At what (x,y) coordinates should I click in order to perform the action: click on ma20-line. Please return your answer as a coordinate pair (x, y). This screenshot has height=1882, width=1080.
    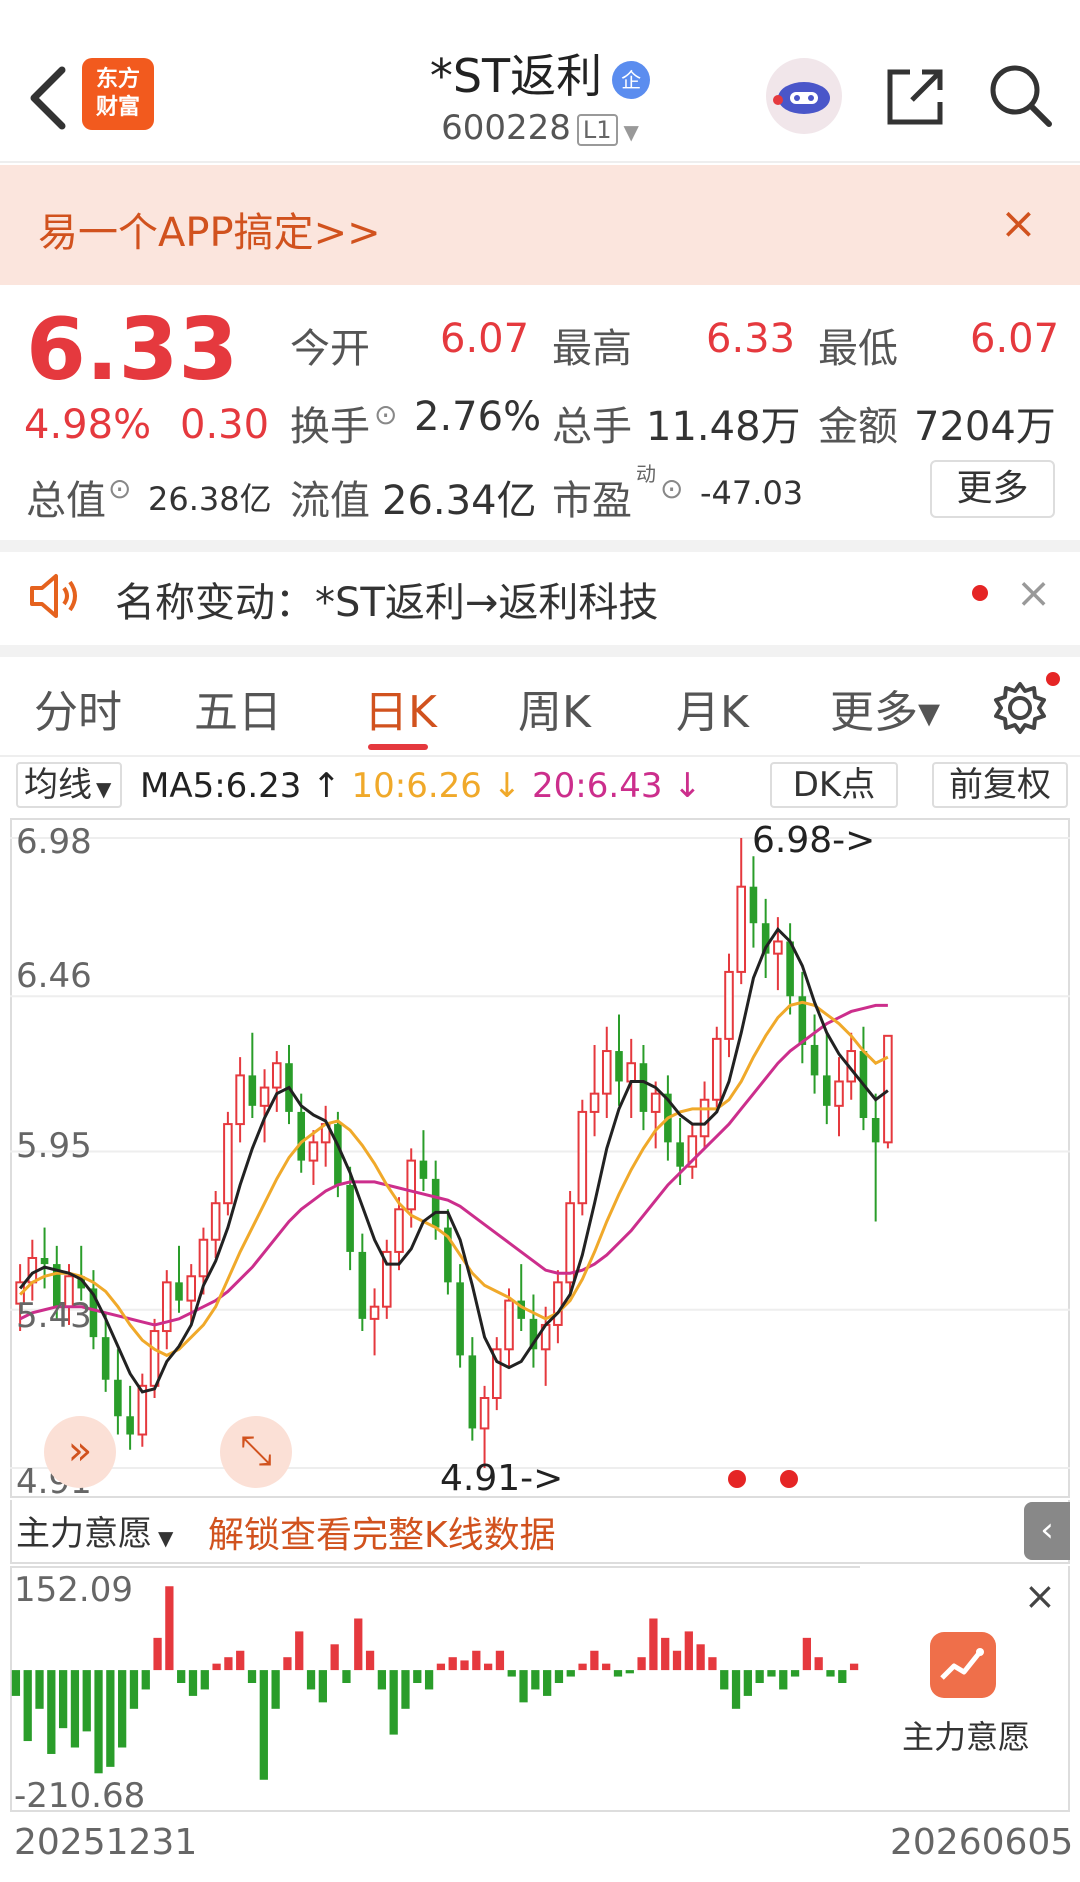
    Looking at the image, I should click on (453, 1165).